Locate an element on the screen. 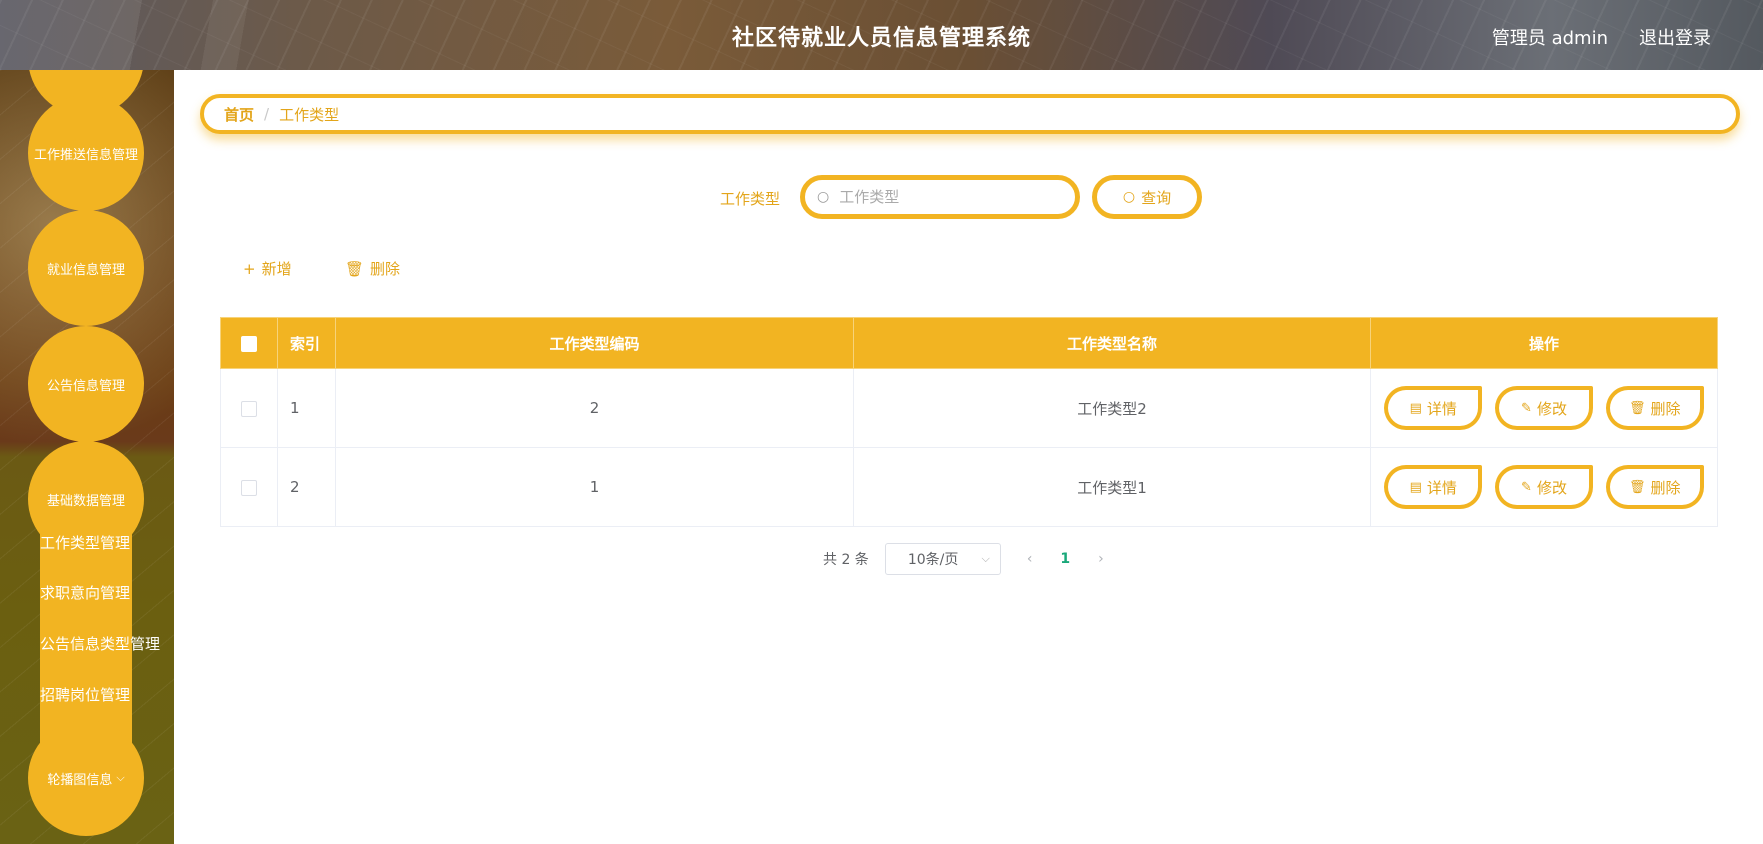  select-all-cell is located at coordinates (249, 343).